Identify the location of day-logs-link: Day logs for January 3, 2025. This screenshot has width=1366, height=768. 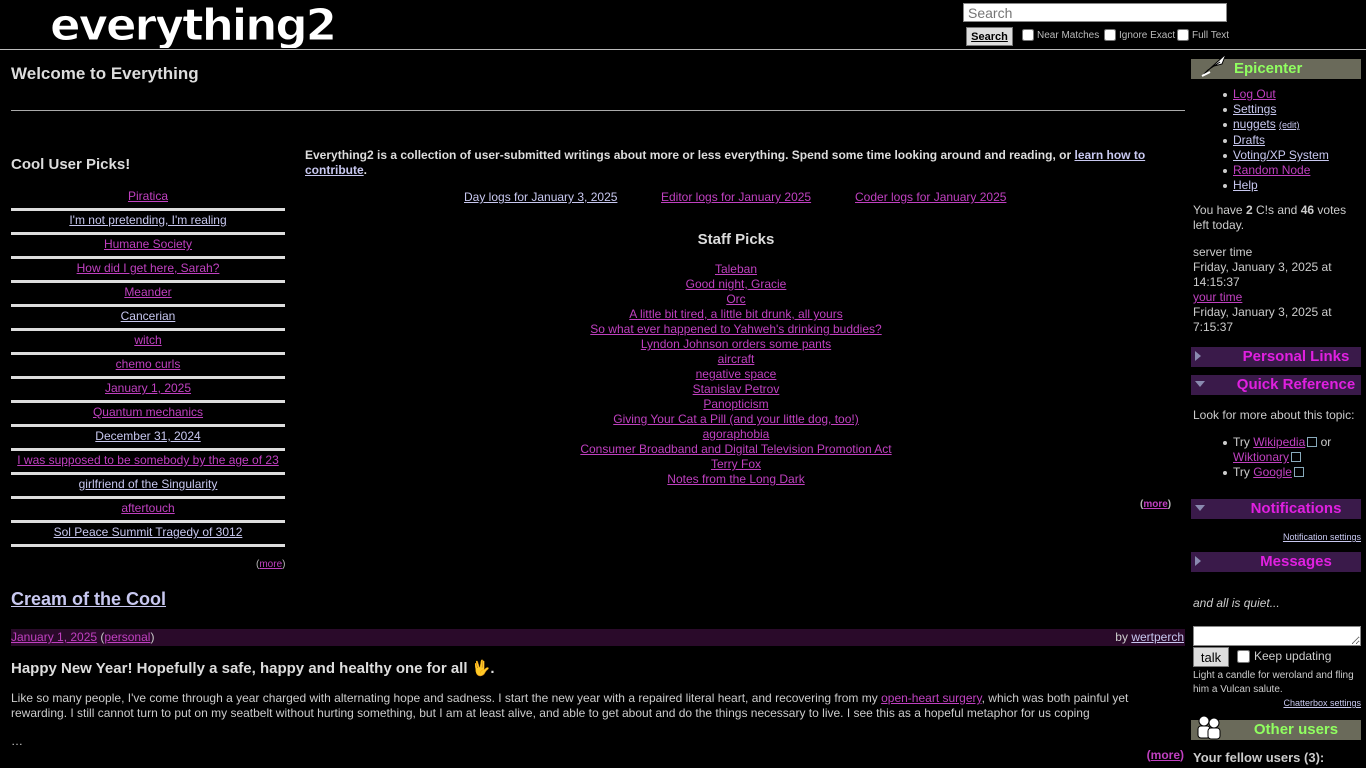
(540, 197).